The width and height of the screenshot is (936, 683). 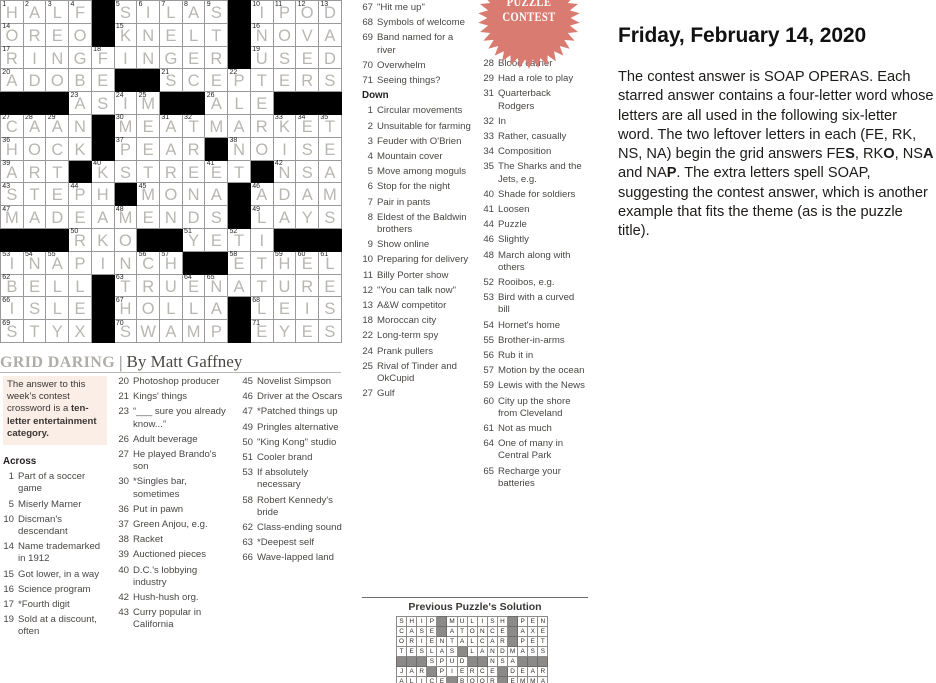 What do you see at coordinates (298, 382) in the screenshot?
I see `clue-item: 45 Novelist Simpson` at bounding box center [298, 382].